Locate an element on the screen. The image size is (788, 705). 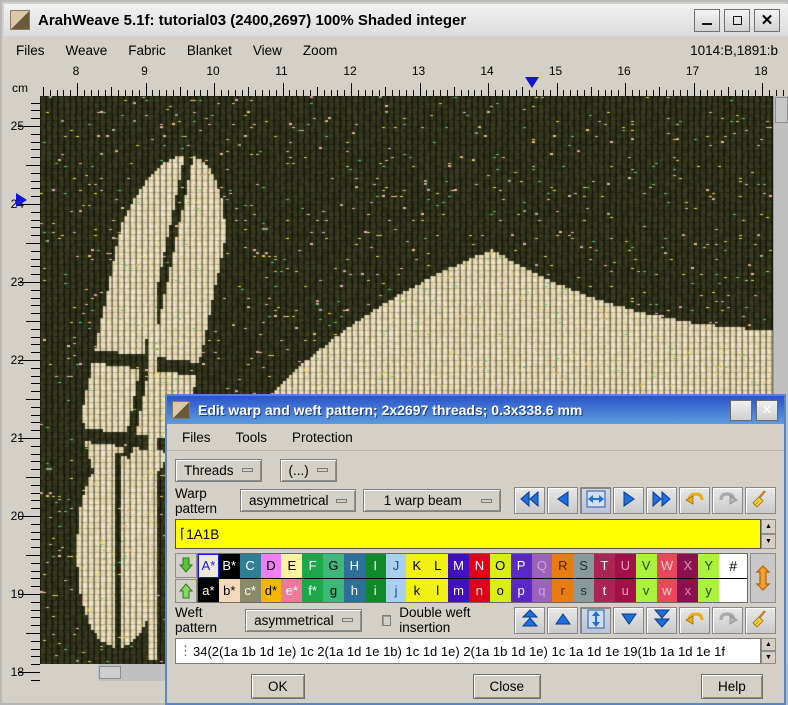
palette-swatch-K: K is located at coordinates (417, 566).